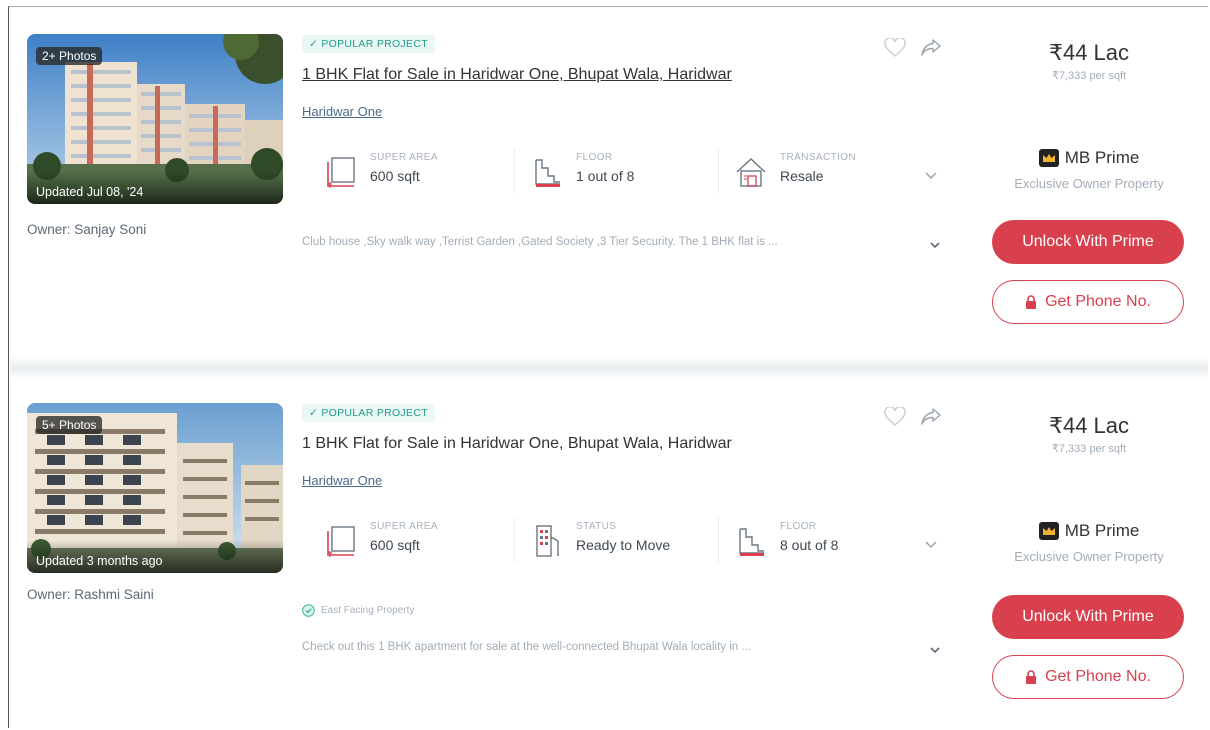 This screenshot has height=730, width=1210. I want to click on owner-name: Owner: Rashmi Saini, so click(90, 594).